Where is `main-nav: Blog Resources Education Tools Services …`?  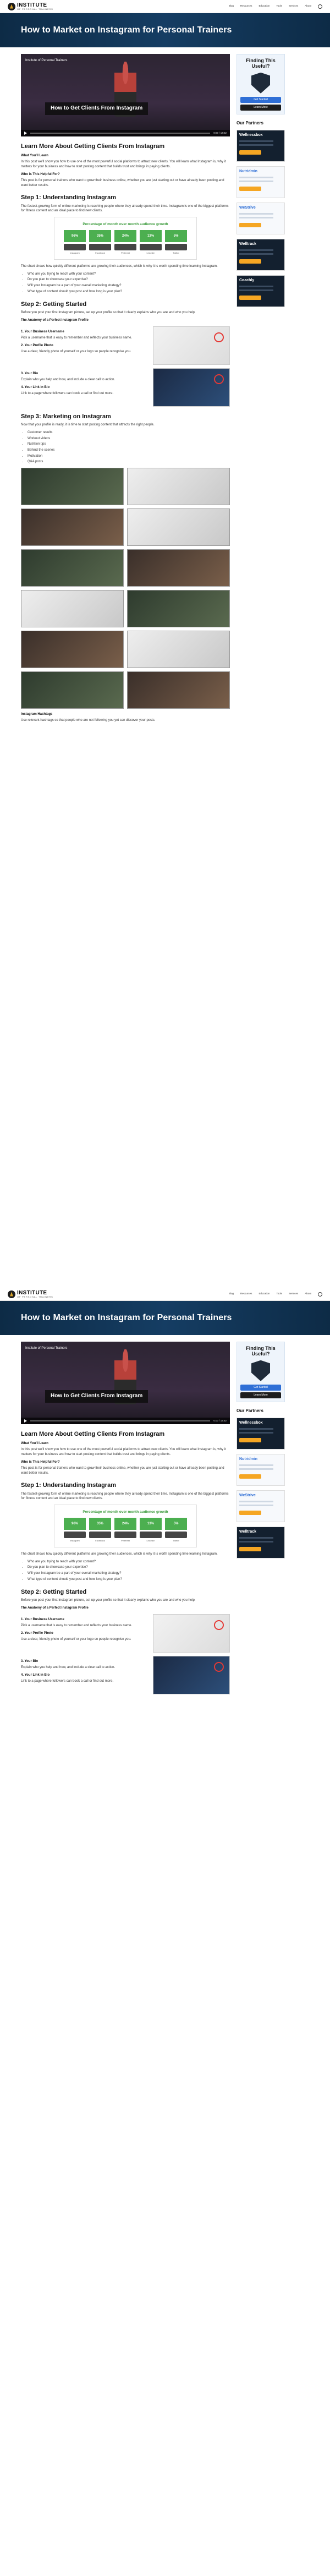 main-nav: Blog Resources Education Tools Services … is located at coordinates (275, 6).